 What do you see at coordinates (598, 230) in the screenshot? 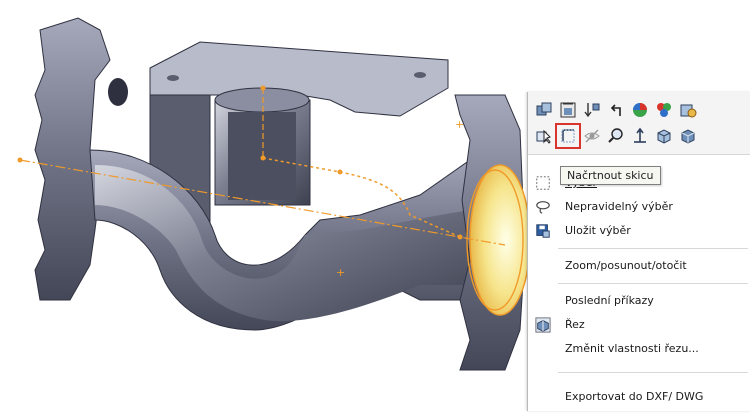
I see `menu-item-label: Uložit výběr` at bounding box center [598, 230].